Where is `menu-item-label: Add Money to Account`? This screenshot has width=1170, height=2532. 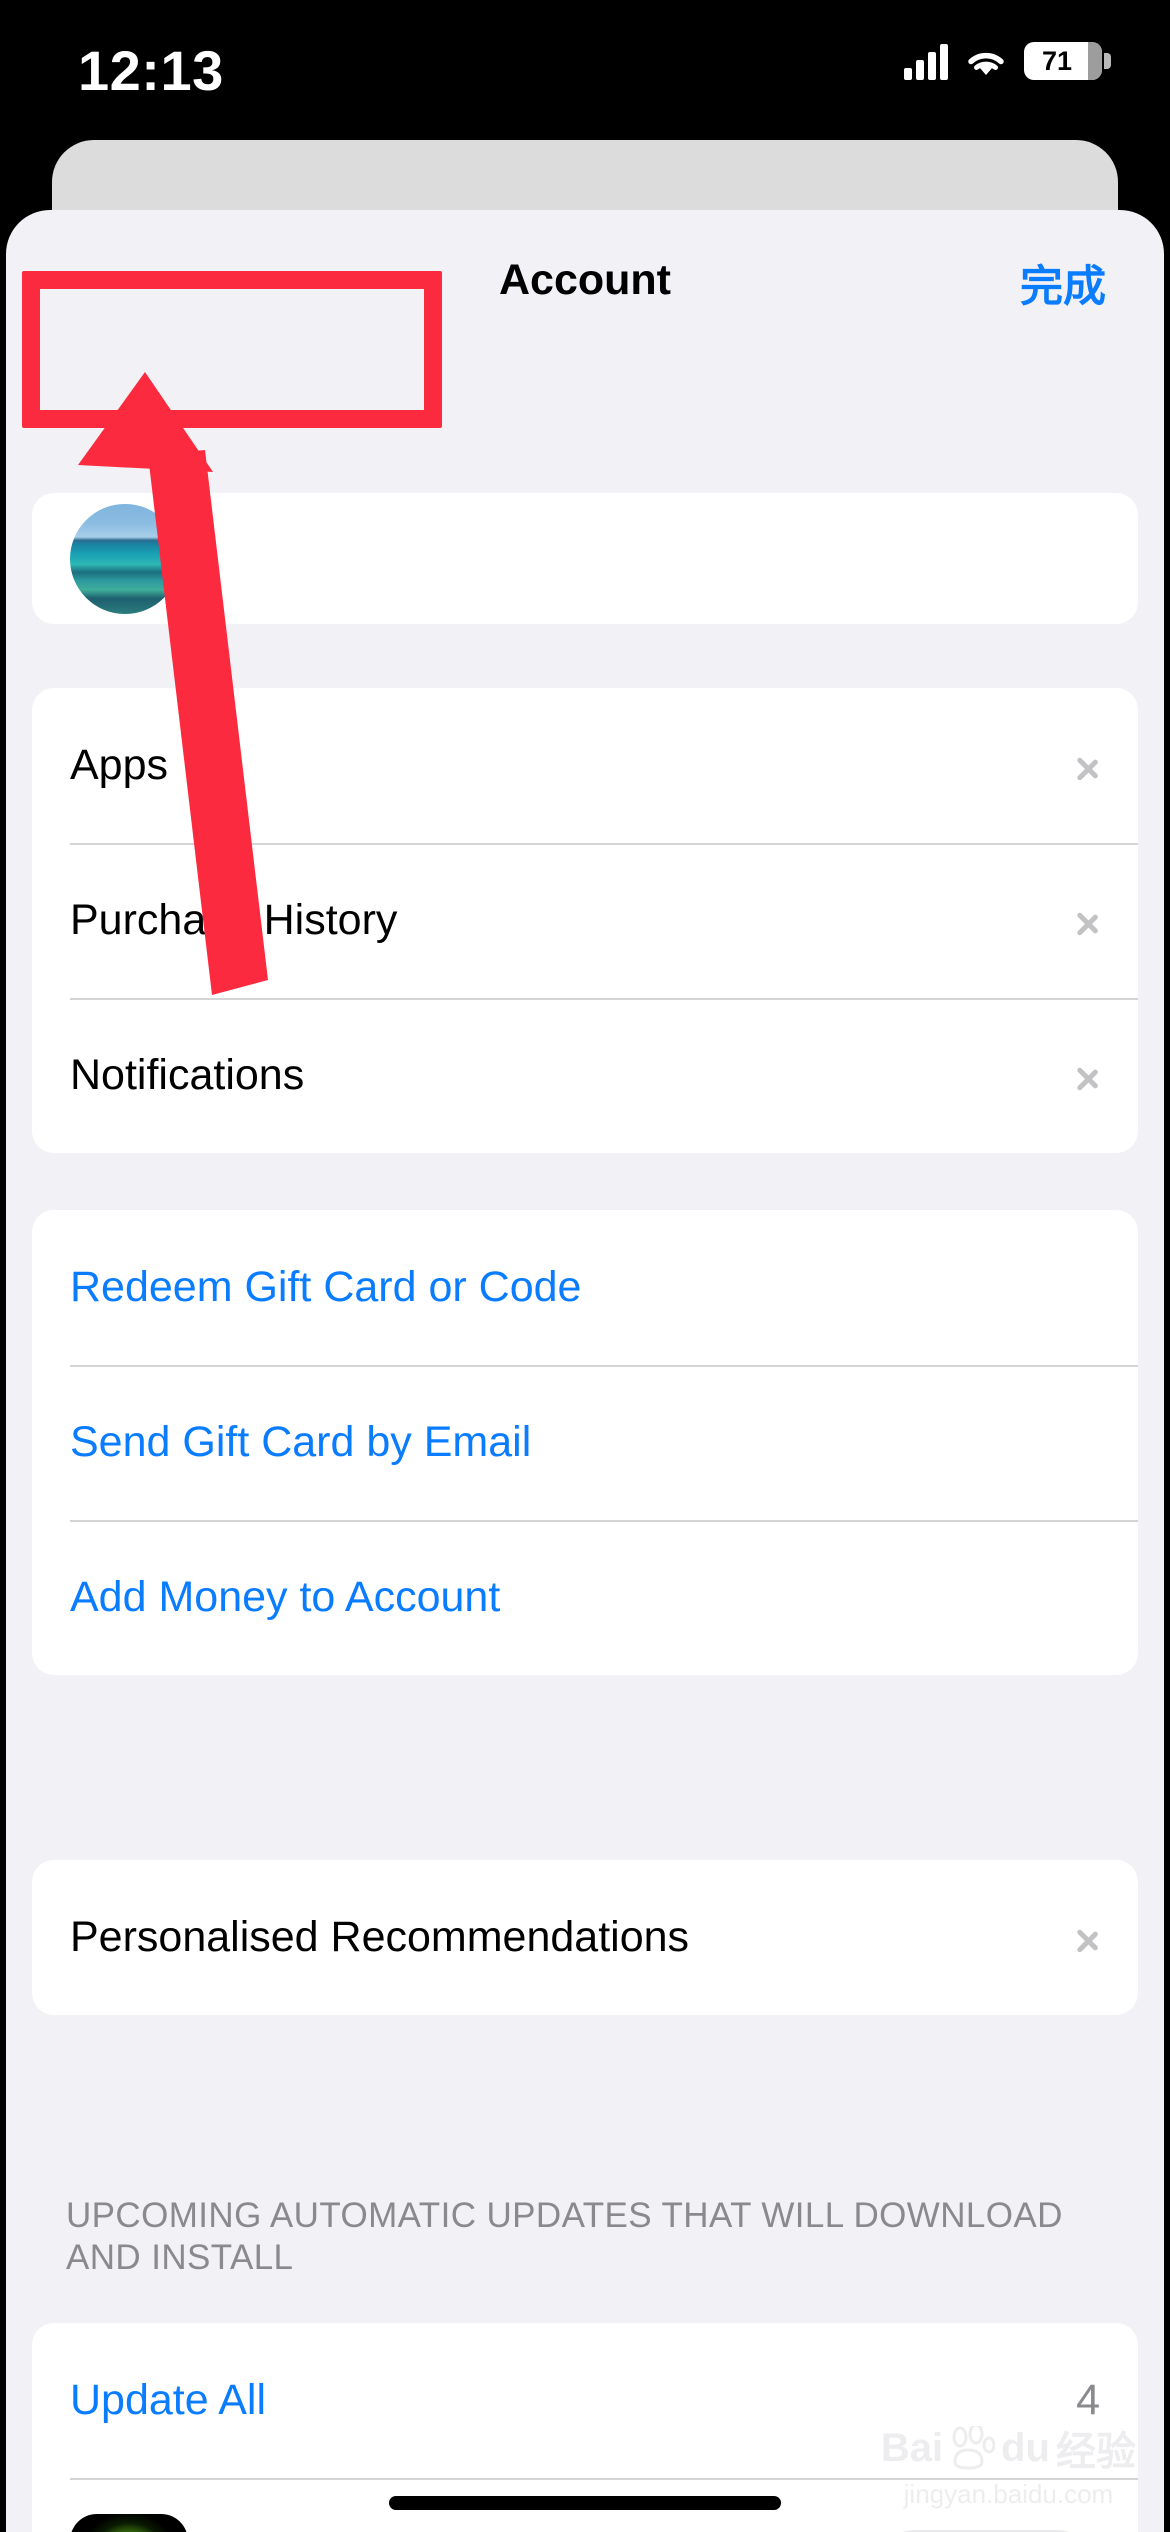
menu-item-label: Add Money to Account is located at coordinates (285, 1597).